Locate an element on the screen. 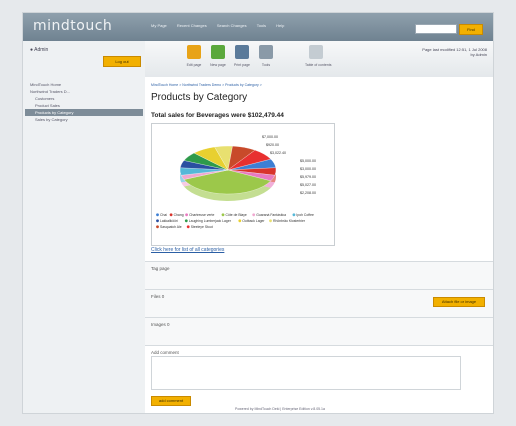 The width and height of the screenshot is (516, 426). pie-value-label: $5,000.00 is located at coordinates (308, 161).